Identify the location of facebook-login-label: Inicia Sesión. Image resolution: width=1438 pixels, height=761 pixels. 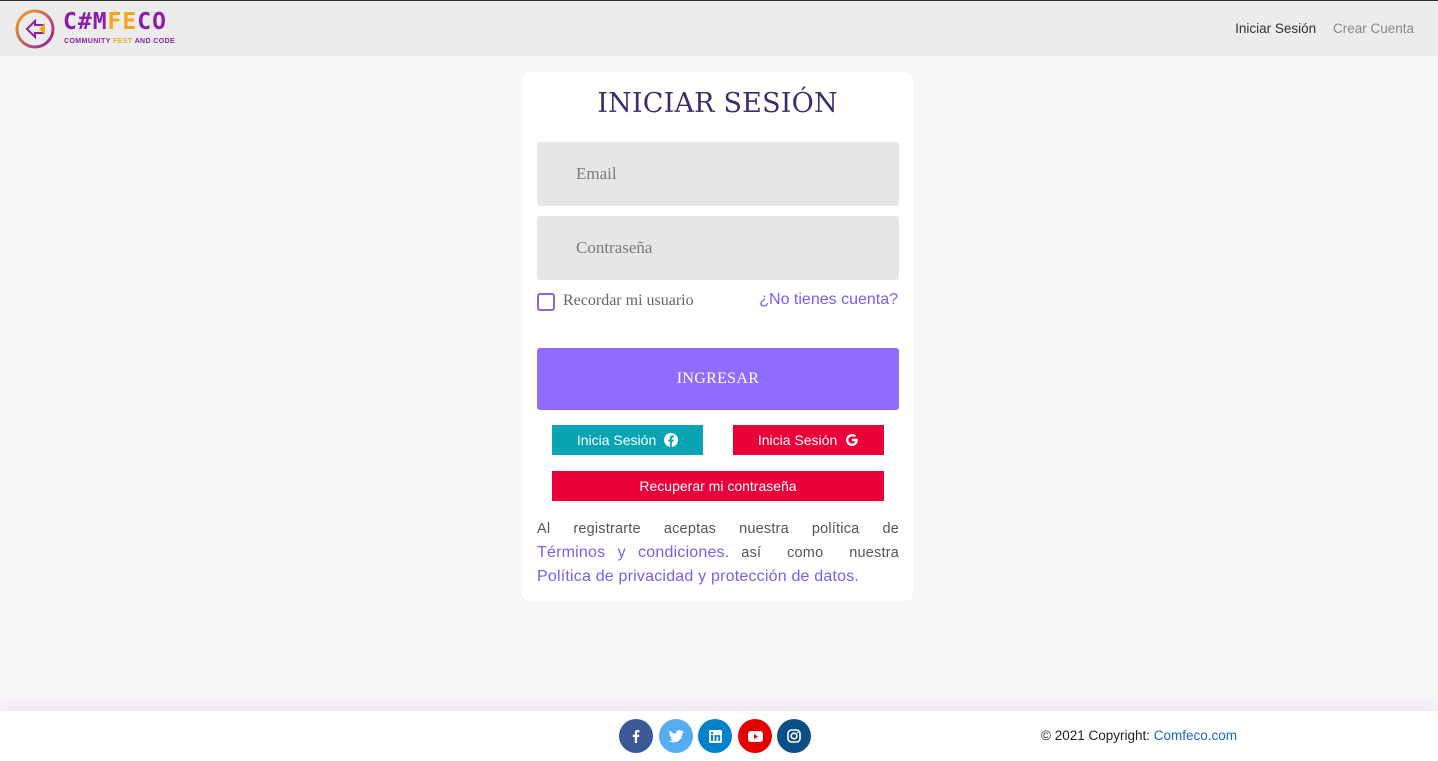
(616, 440).